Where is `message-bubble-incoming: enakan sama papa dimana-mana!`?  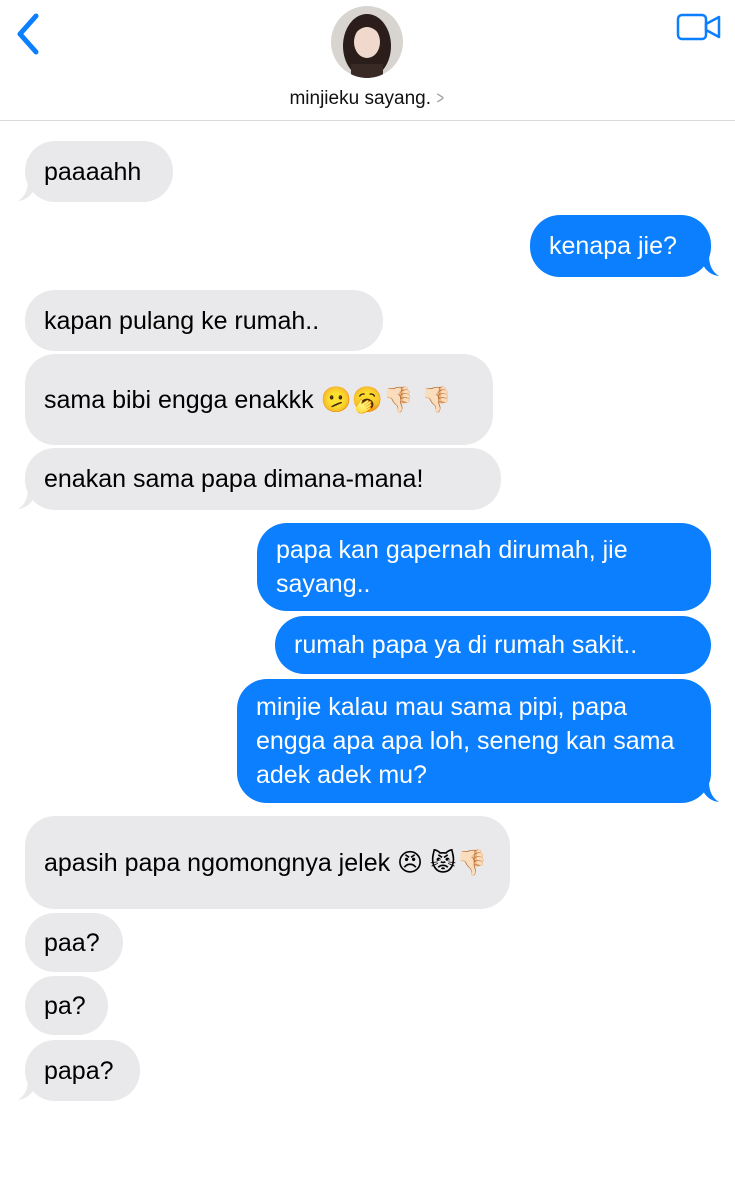
message-bubble-incoming: enakan sama papa dimana-mana! is located at coordinates (263, 479).